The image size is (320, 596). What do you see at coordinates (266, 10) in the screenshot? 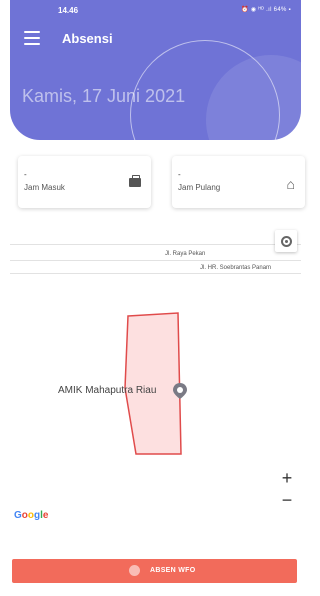
I see `status-icons: ⏰ ◉ ᴴᴰ .ıl 64% ▪` at bounding box center [266, 10].